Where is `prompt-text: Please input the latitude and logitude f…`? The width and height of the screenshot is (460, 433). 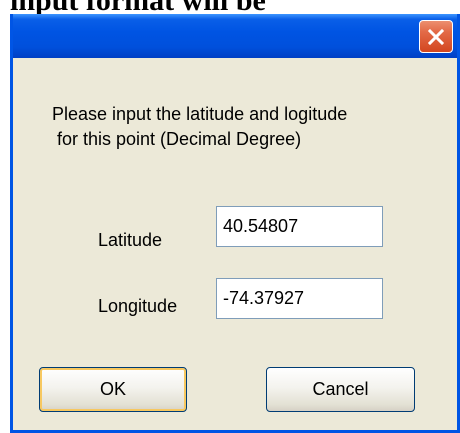 prompt-text: Please input the latitude and logitude f… is located at coordinates (252, 127).